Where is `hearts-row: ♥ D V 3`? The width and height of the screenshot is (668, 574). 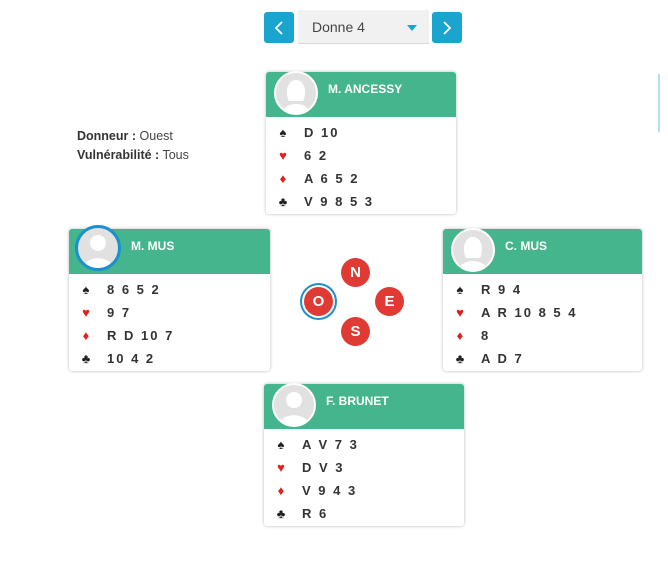 hearts-row: ♥ D V 3 is located at coordinates (364, 467).